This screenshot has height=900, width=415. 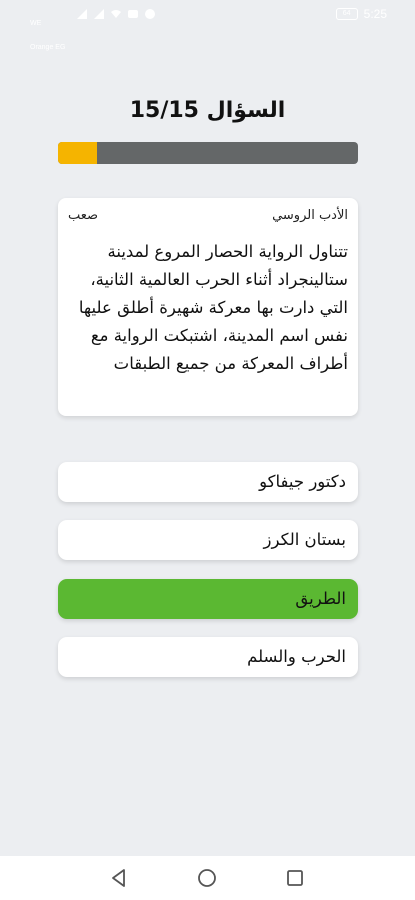 I want to click on home-icon, so click(x=207, y=878).